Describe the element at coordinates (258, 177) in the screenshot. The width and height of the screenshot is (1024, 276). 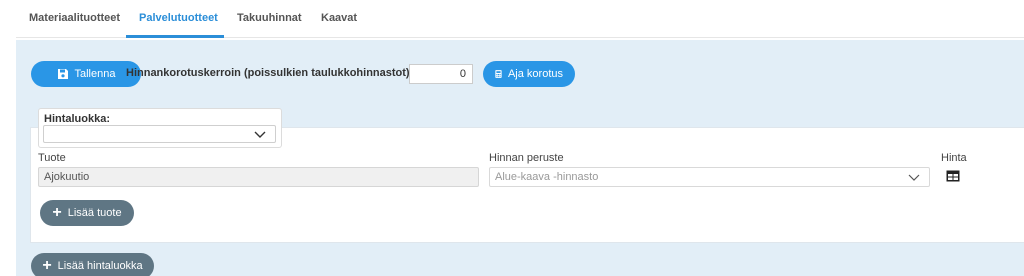
I see `product-input: Ajokuutio` at that location.